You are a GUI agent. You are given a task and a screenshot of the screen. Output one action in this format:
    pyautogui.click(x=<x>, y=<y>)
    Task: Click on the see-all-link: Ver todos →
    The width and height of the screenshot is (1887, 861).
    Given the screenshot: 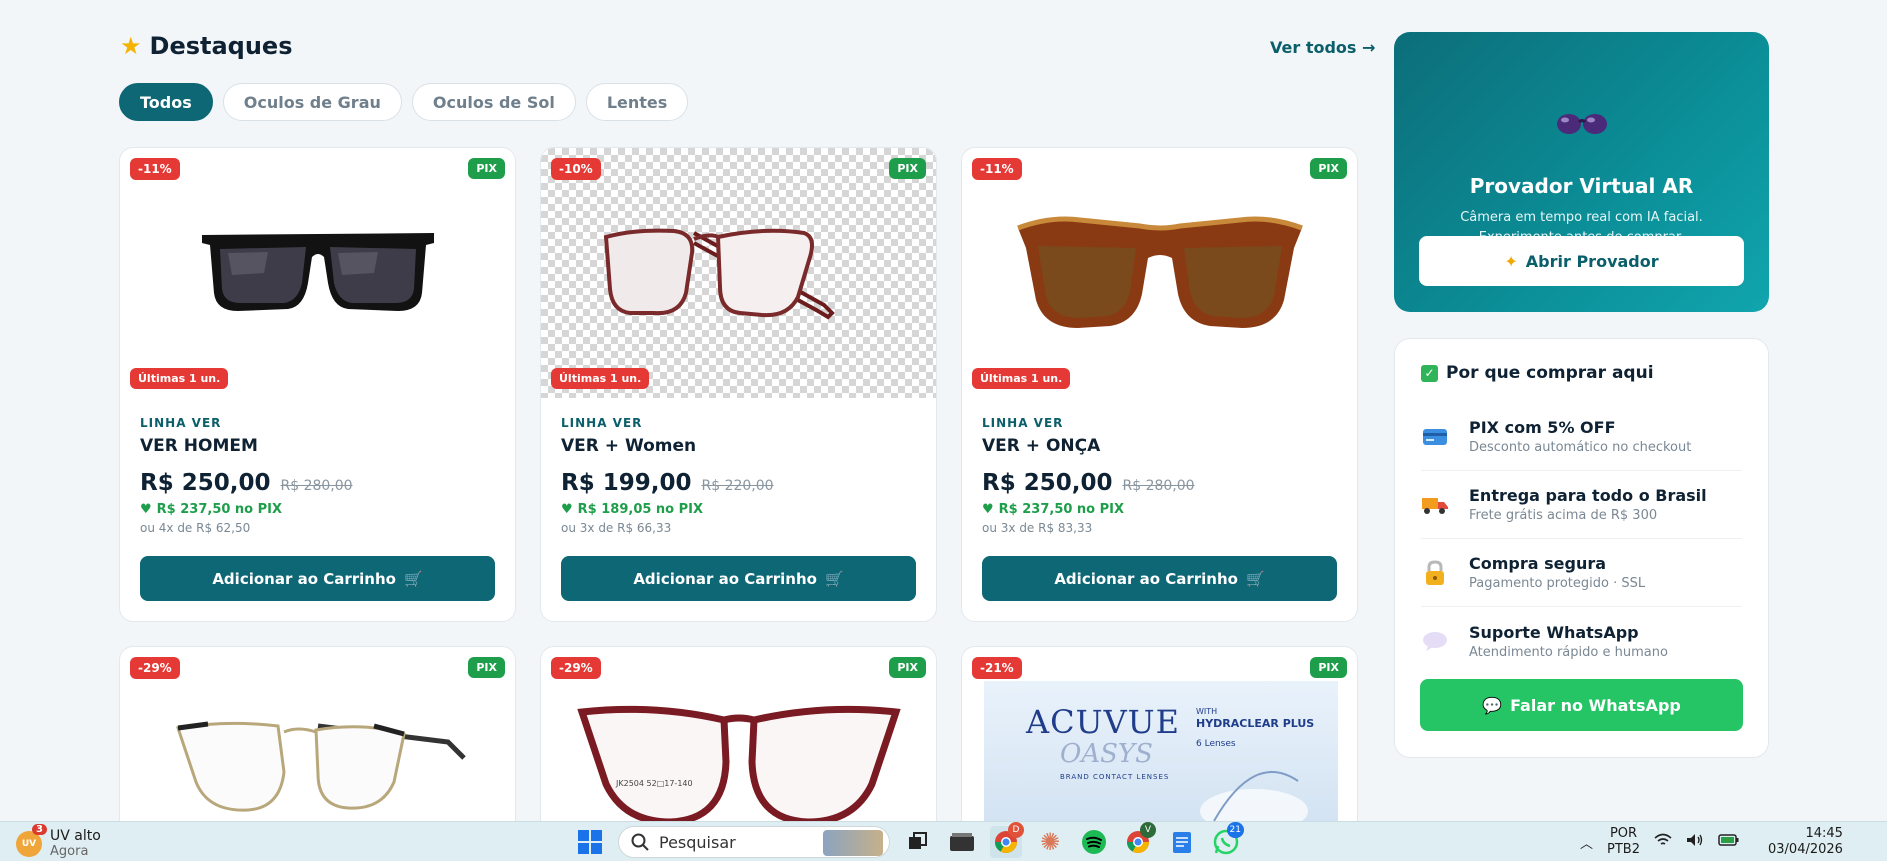 What is the action you would take?
    pyautogui.click(x=1322, y=47)
    